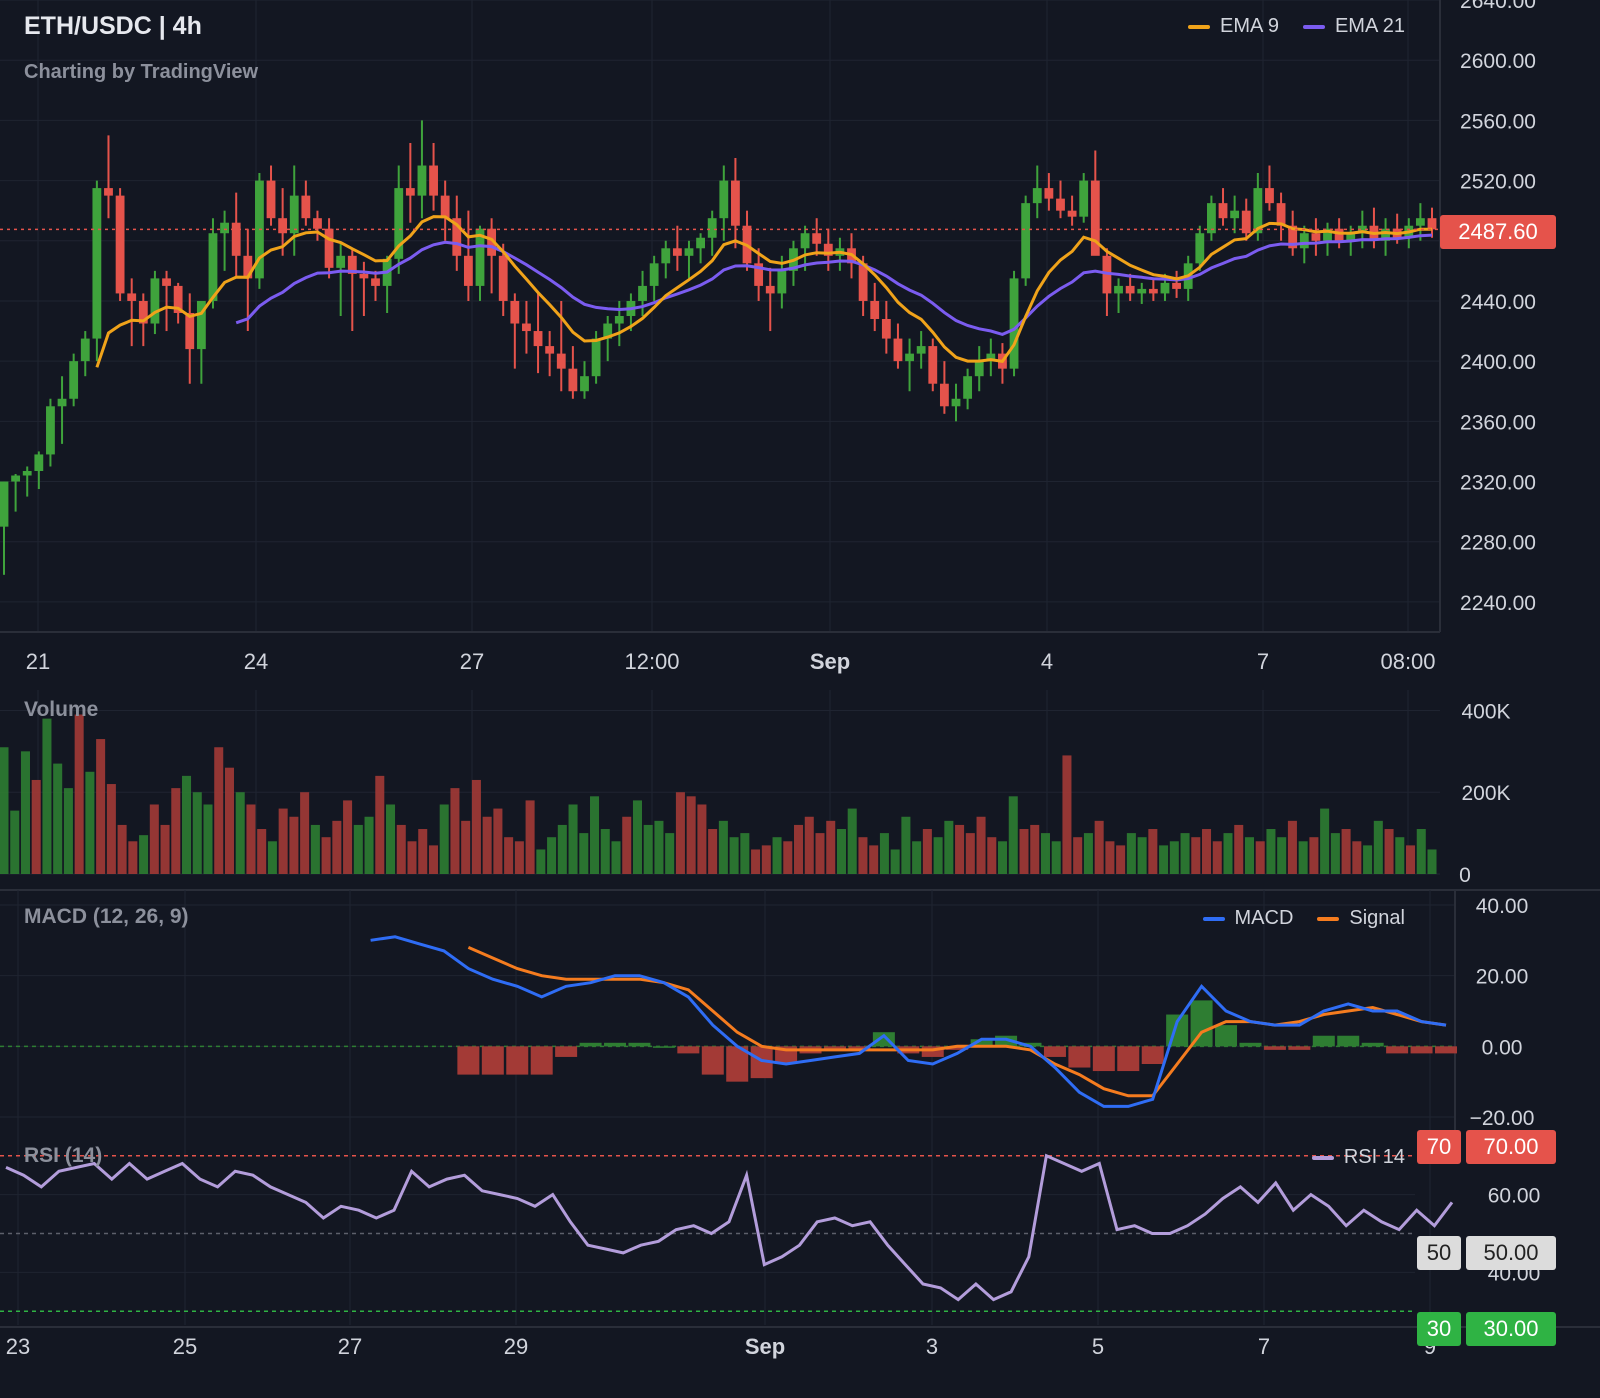  I want to click on rsi-panel-label: RSI (14), so click(63, 1155).